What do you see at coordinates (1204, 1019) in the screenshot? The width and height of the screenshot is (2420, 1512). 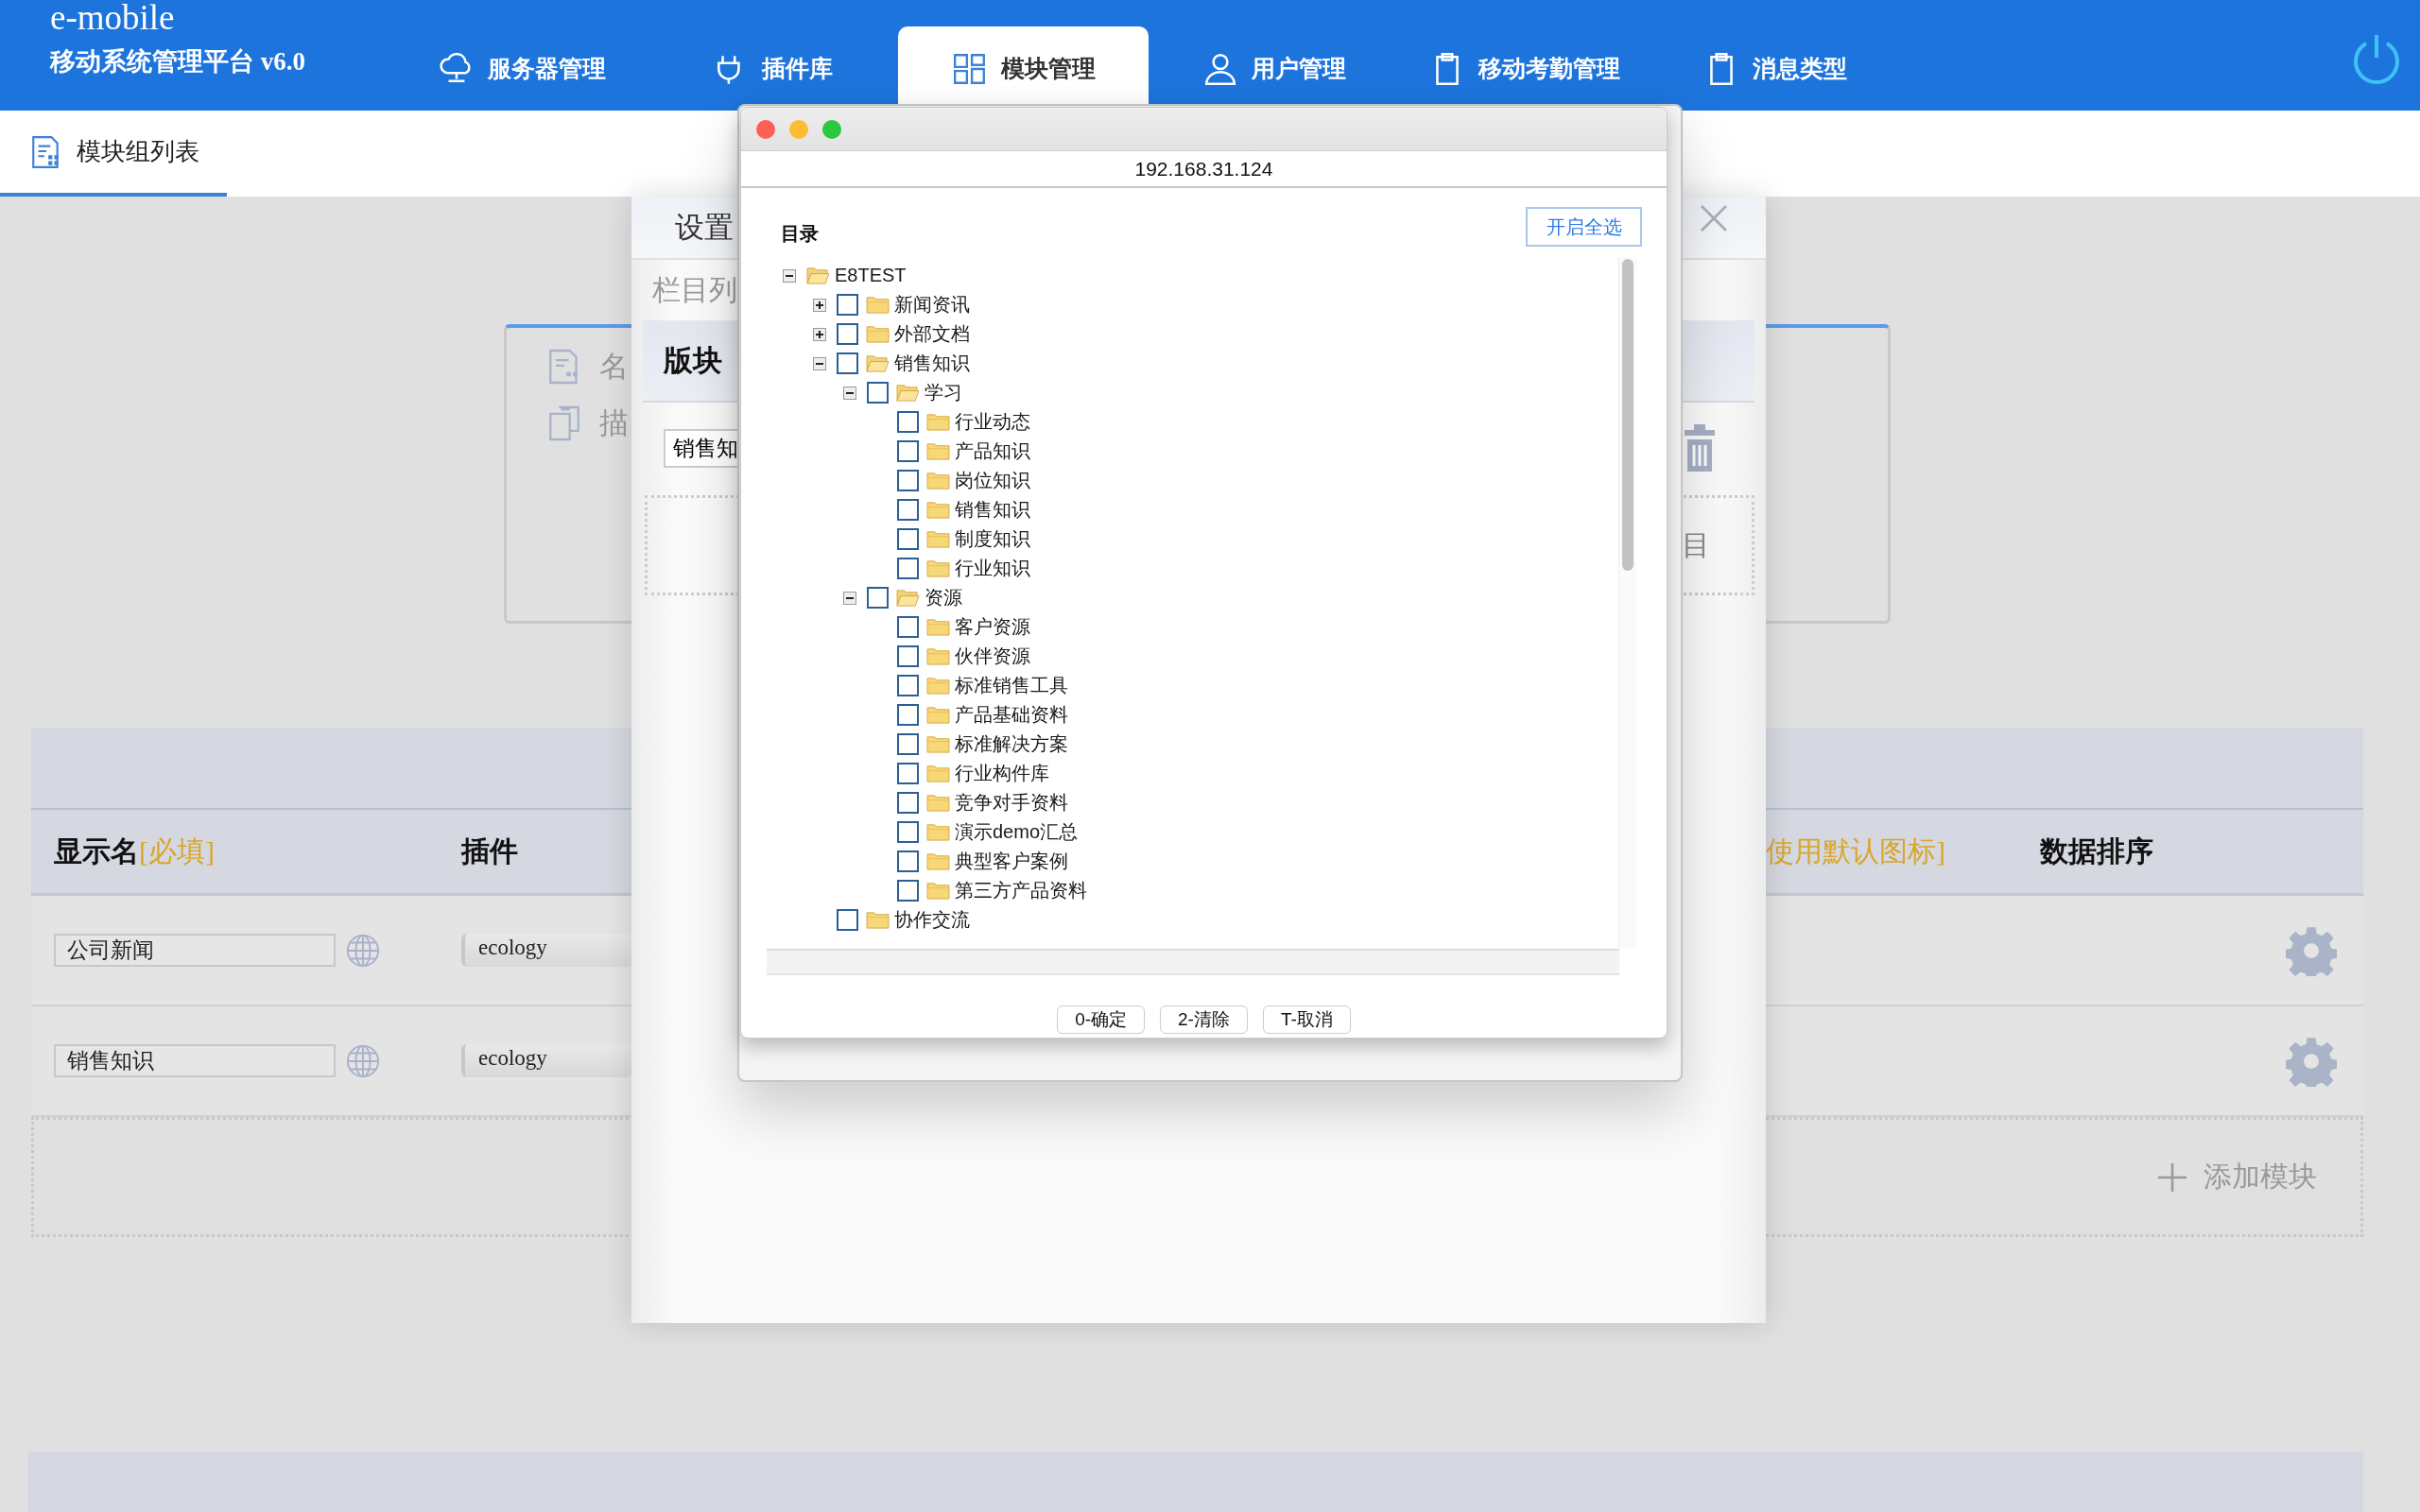 I see `dialog-button: 2-清除` at bounding box center [1204, 1019].